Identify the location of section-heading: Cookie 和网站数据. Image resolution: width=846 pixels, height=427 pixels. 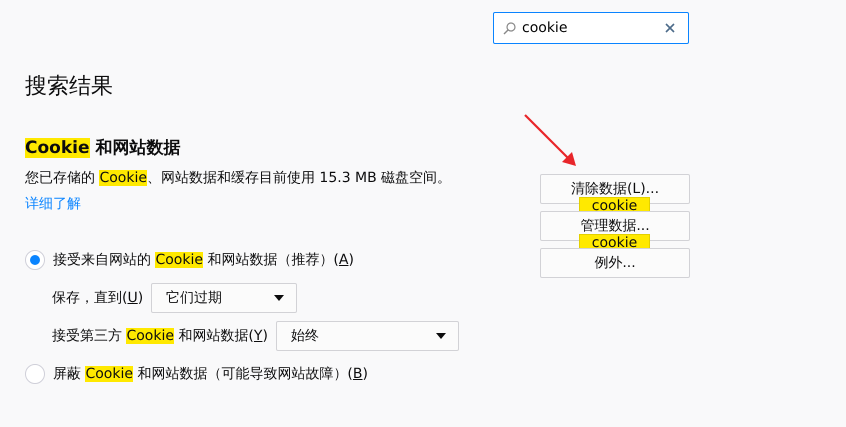
(103, 148).